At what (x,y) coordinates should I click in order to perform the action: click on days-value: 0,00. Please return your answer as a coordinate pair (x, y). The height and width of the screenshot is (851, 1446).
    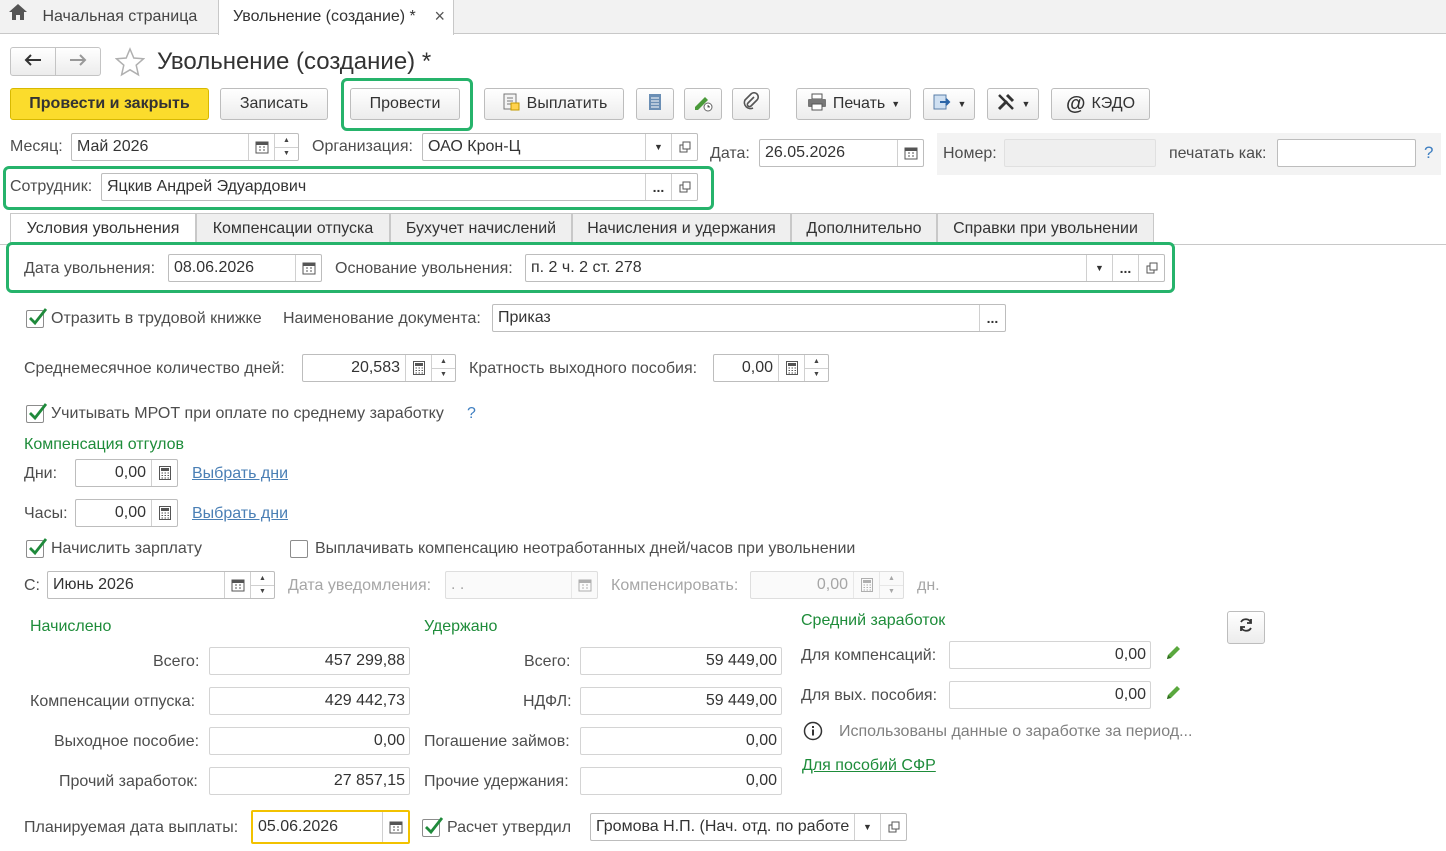
    Looking at the image, I should click on (113, 473).